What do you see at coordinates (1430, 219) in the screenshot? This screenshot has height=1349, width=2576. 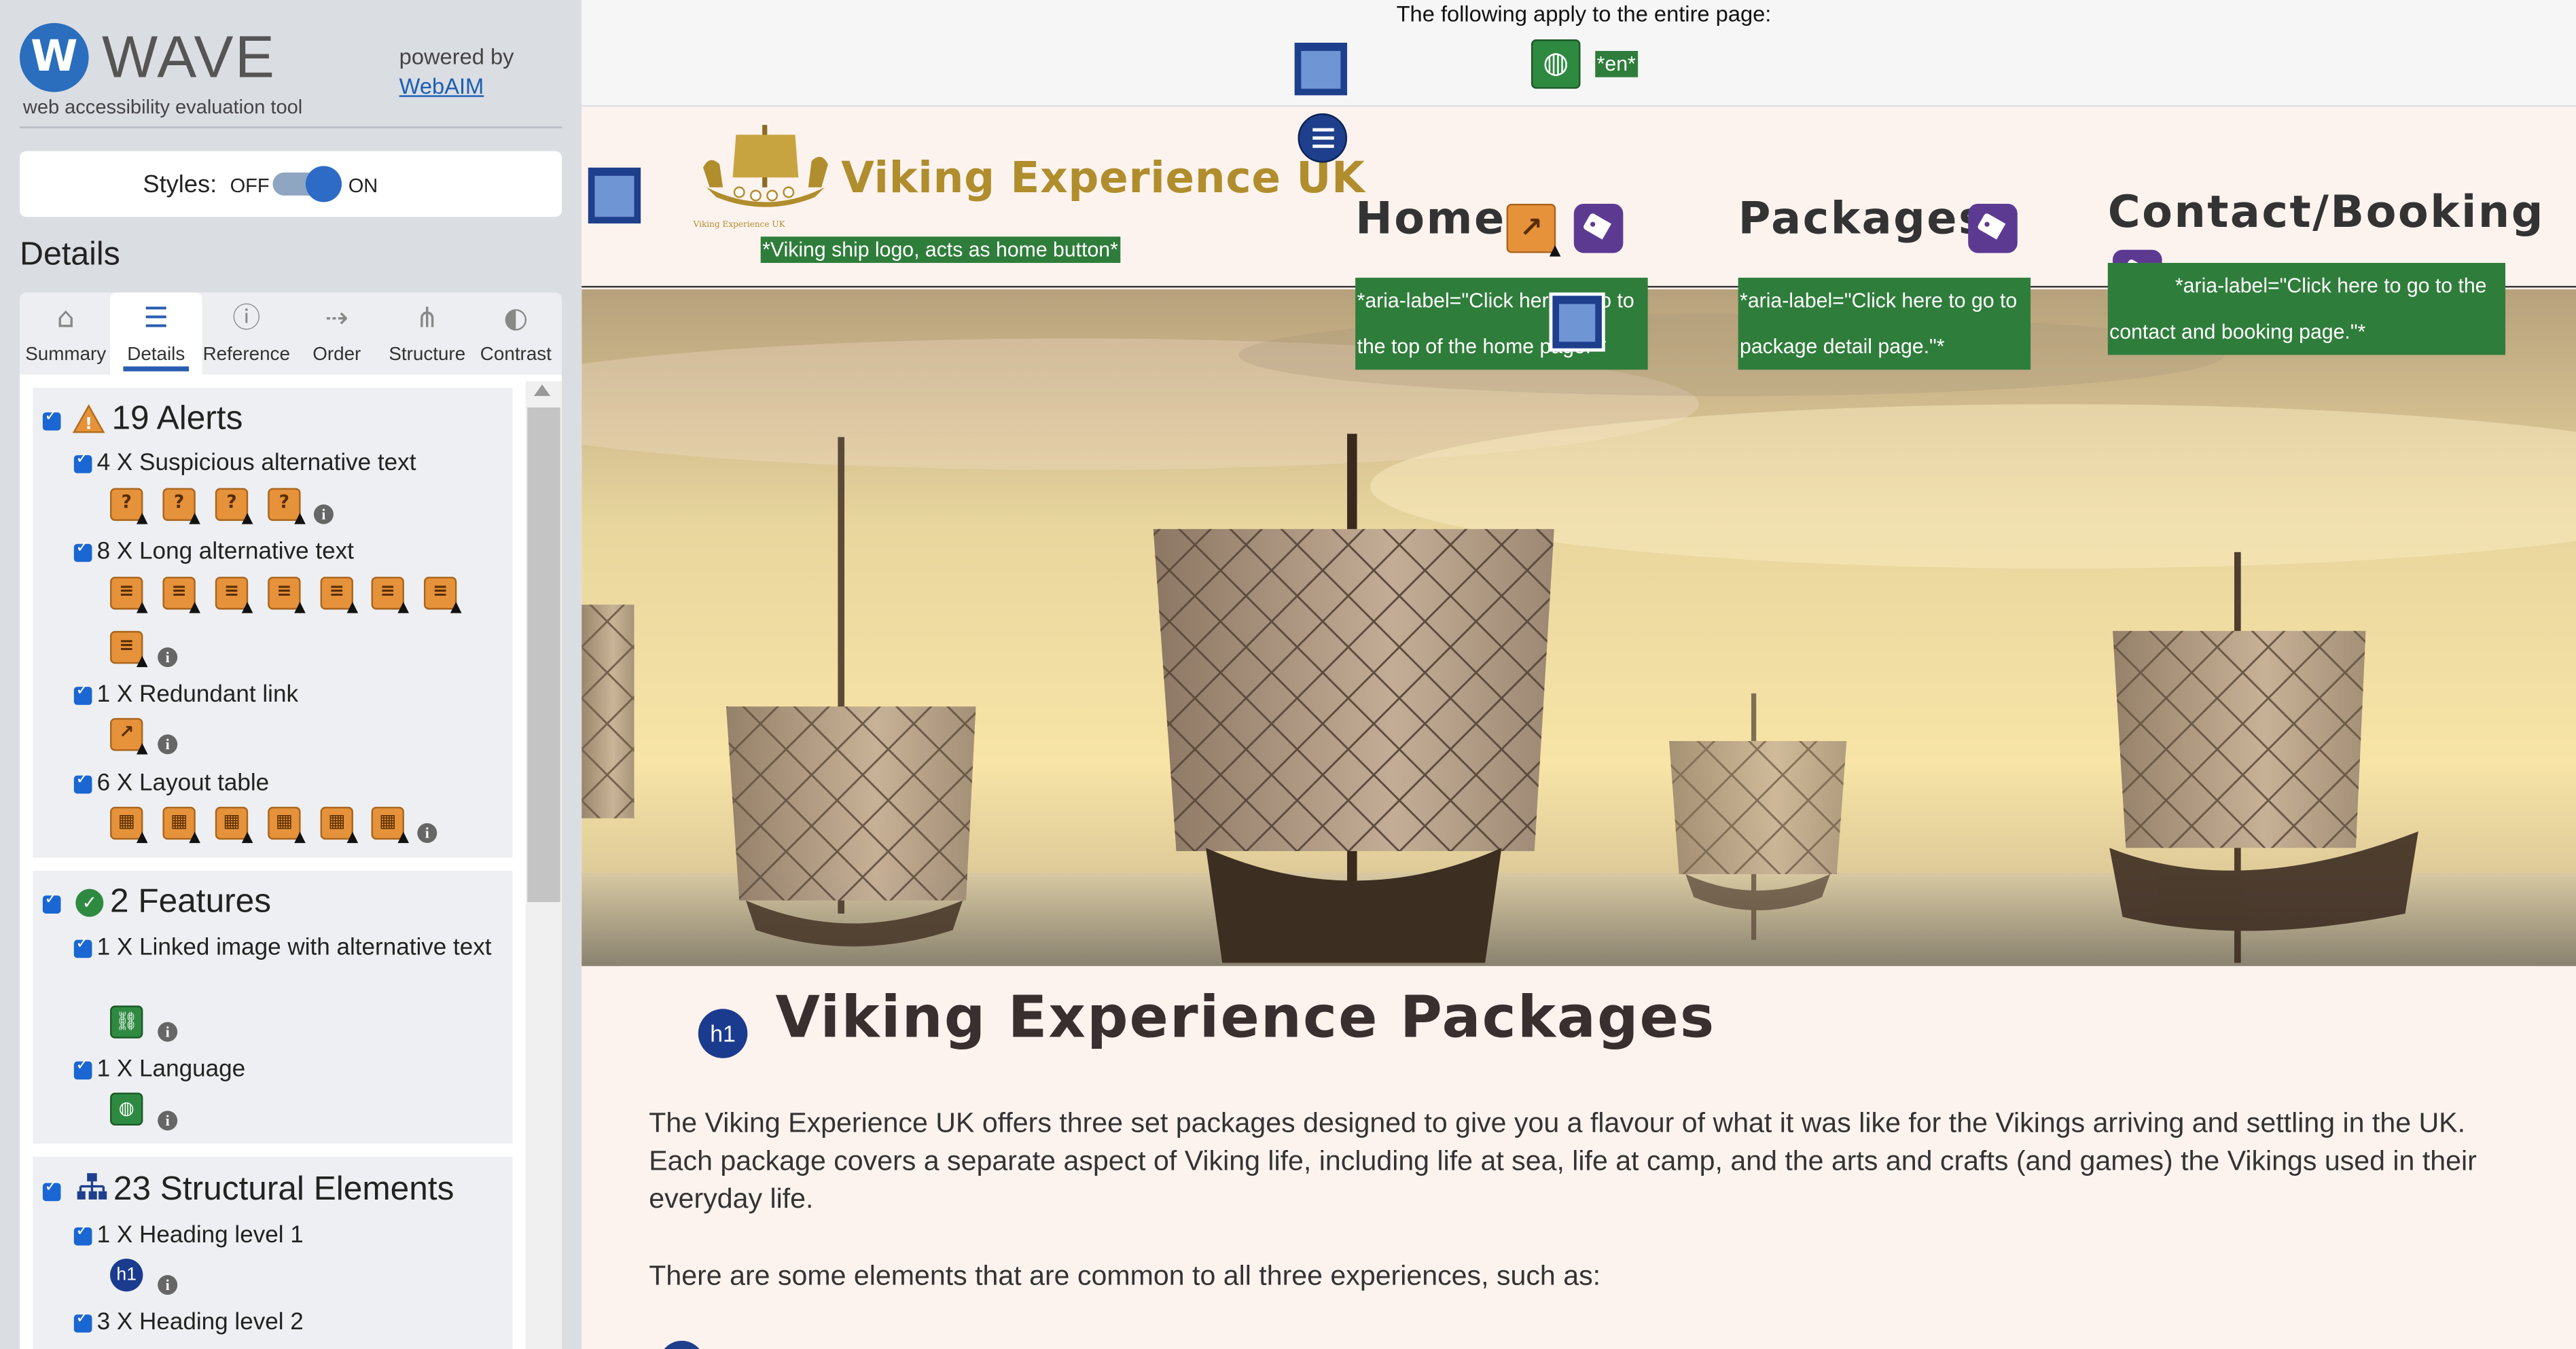 I see `nav-home: Home` at bounding box center [1430, 219].